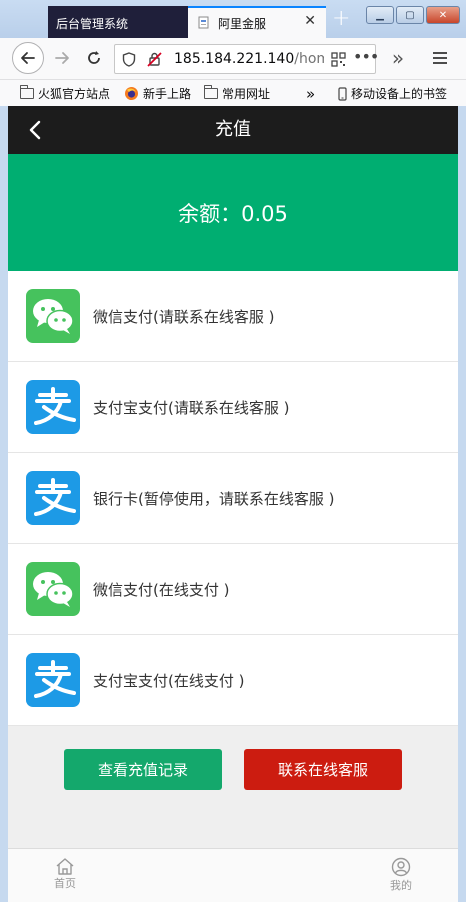  What do you see at coordinates (410, 15) in the screenshot?
I see `maximize-icon: ▢` at bounding box center [410, 15].